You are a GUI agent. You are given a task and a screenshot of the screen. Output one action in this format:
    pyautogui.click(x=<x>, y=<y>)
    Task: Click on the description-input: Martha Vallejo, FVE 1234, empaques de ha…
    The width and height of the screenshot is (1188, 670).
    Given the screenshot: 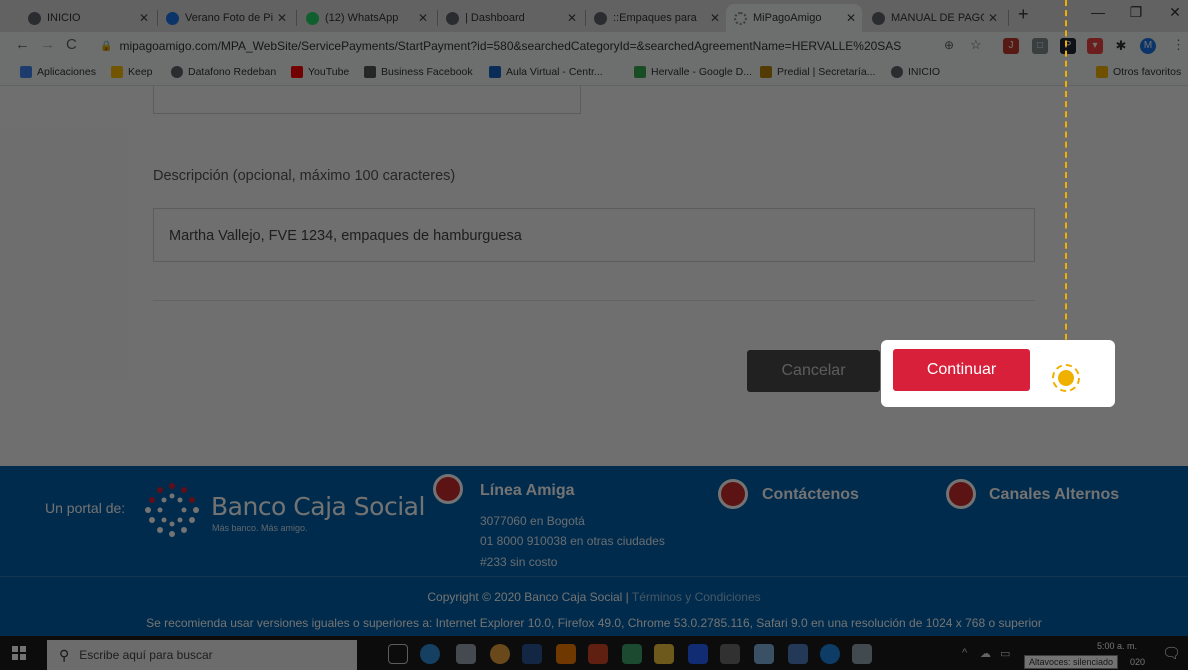 What is the action you would take?
    pyautogui.click(x=594, y=235)
    